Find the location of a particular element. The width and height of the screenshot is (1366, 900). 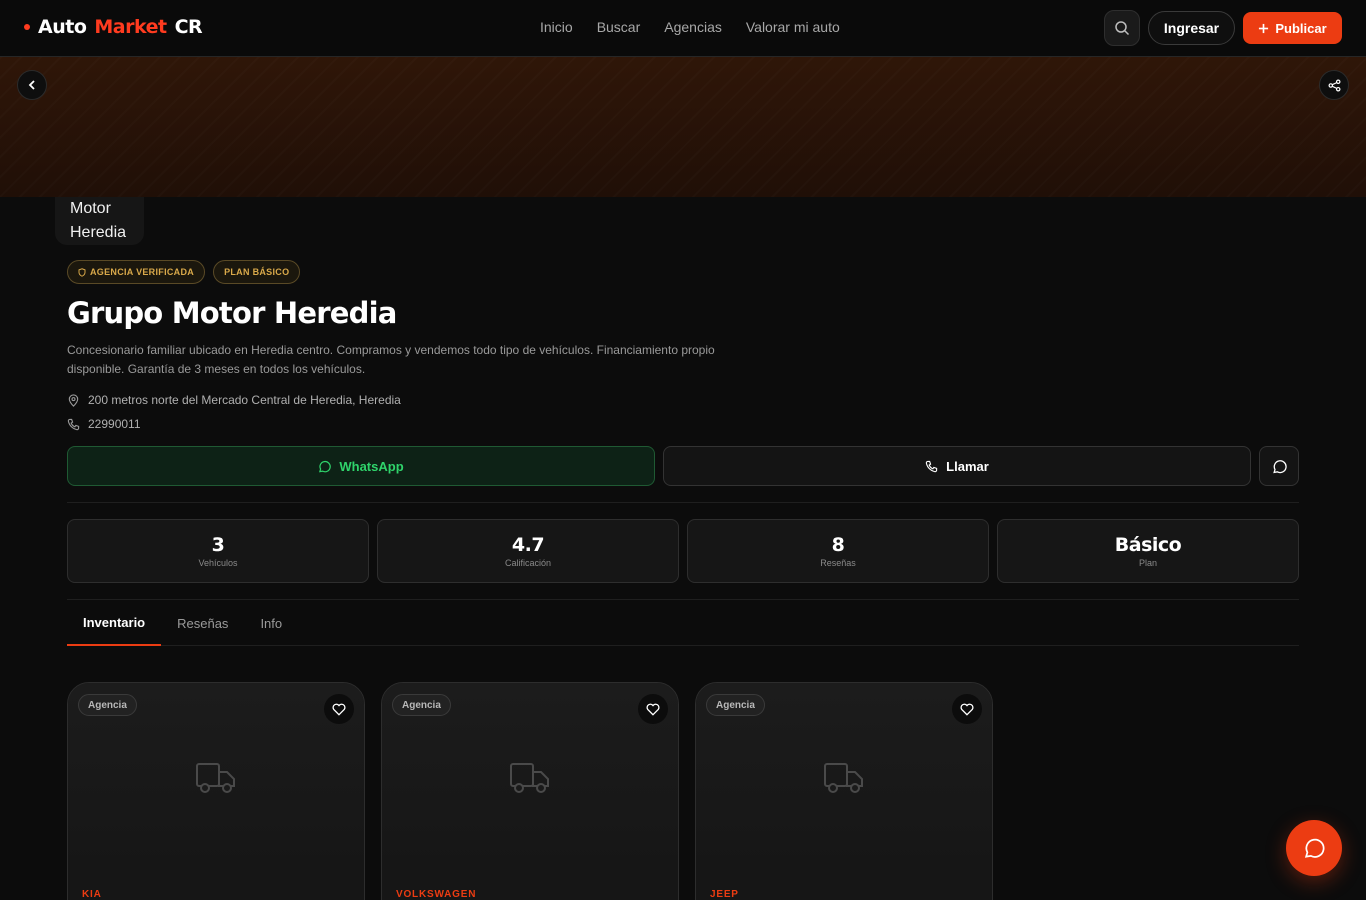

search-icon is located at coordinates (1122, 28).